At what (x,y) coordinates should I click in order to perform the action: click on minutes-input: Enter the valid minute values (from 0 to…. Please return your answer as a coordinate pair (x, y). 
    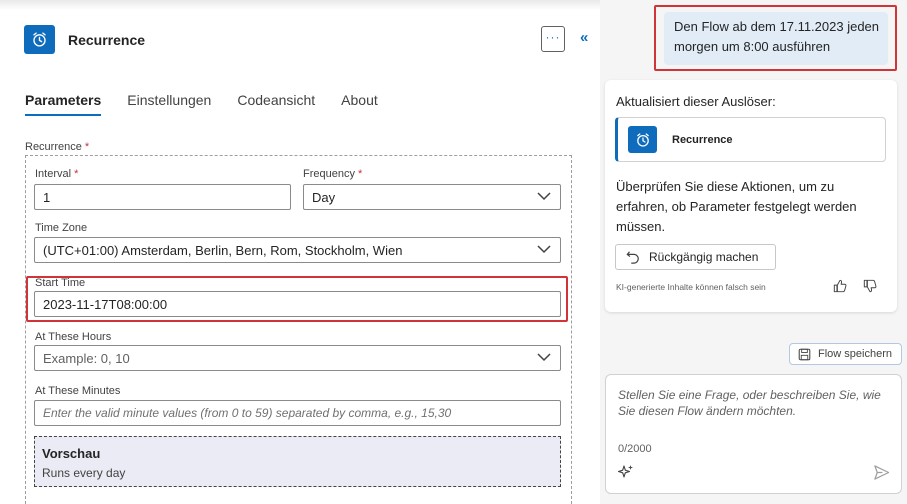
    Looking at the image, I should click on (297, 413).